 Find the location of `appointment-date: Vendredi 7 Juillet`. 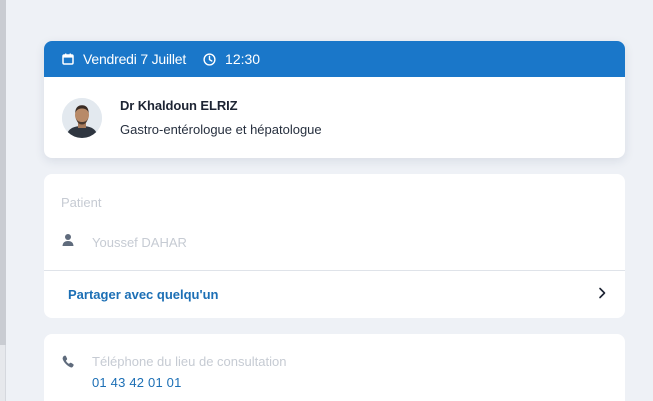

appointment-date: Vendredi 7 Juillet is located at coordinates (135, 59).